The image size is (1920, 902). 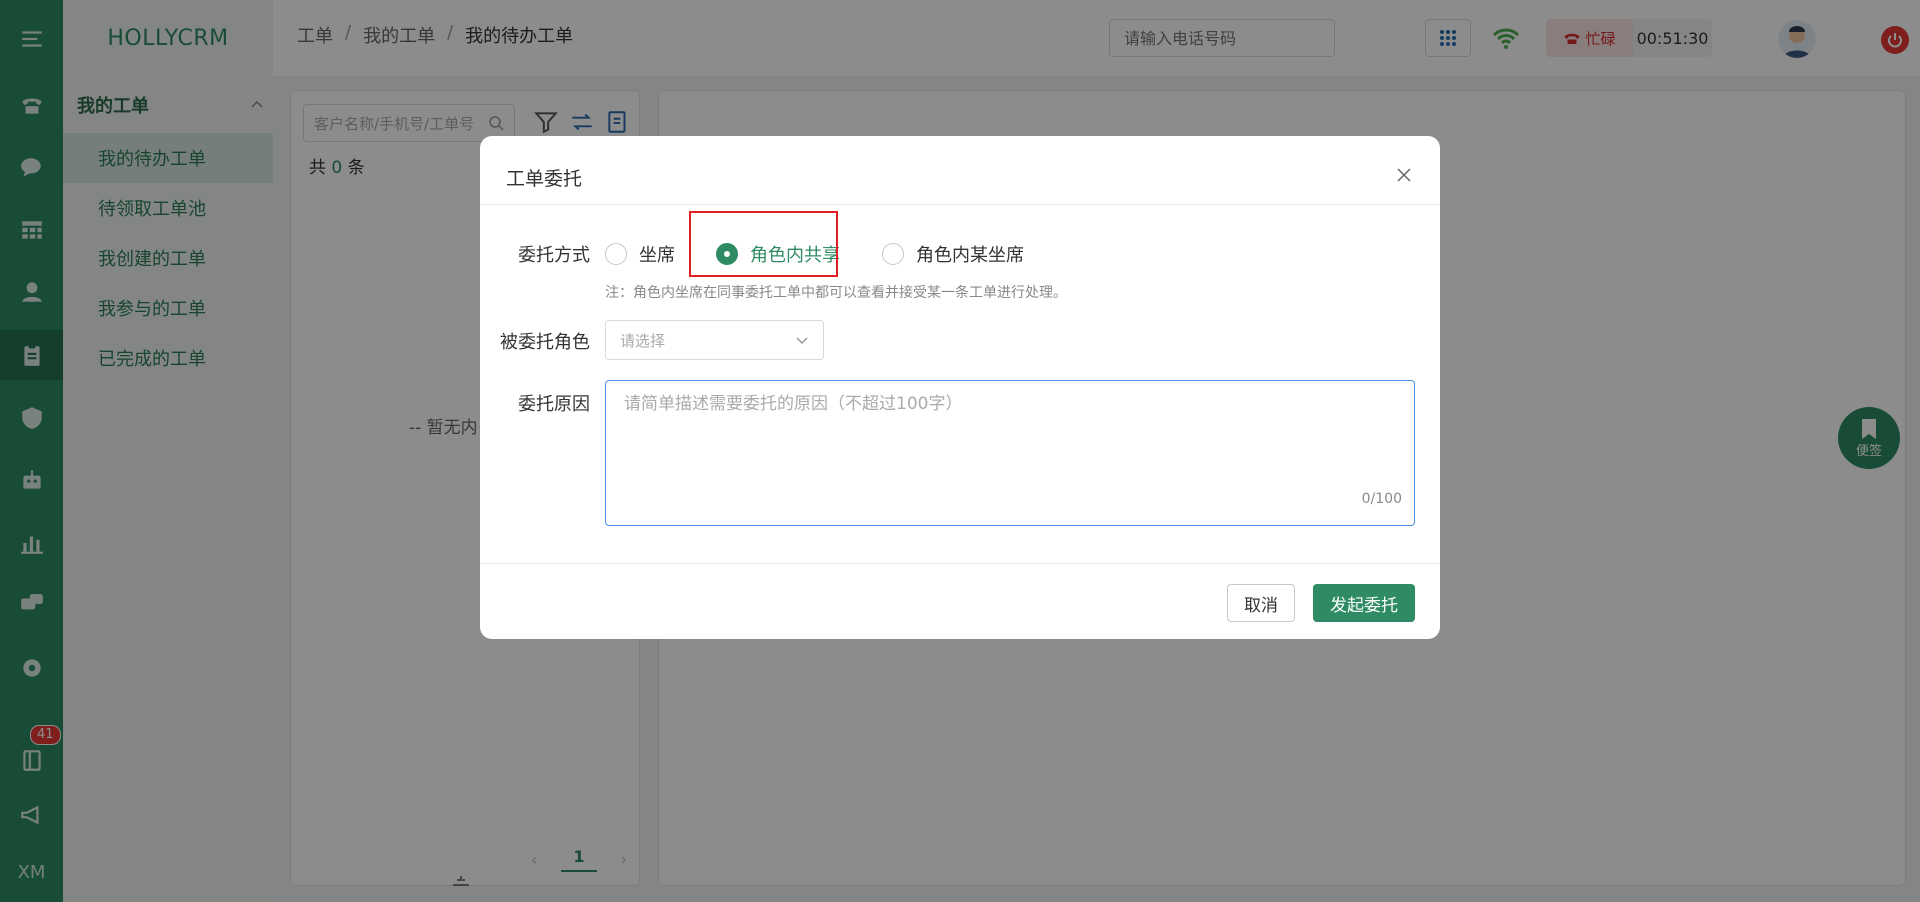 What do you see at coordinates (763, 244) in the screenshot?
I see `highlight-box` at bounding box center [763, 244].